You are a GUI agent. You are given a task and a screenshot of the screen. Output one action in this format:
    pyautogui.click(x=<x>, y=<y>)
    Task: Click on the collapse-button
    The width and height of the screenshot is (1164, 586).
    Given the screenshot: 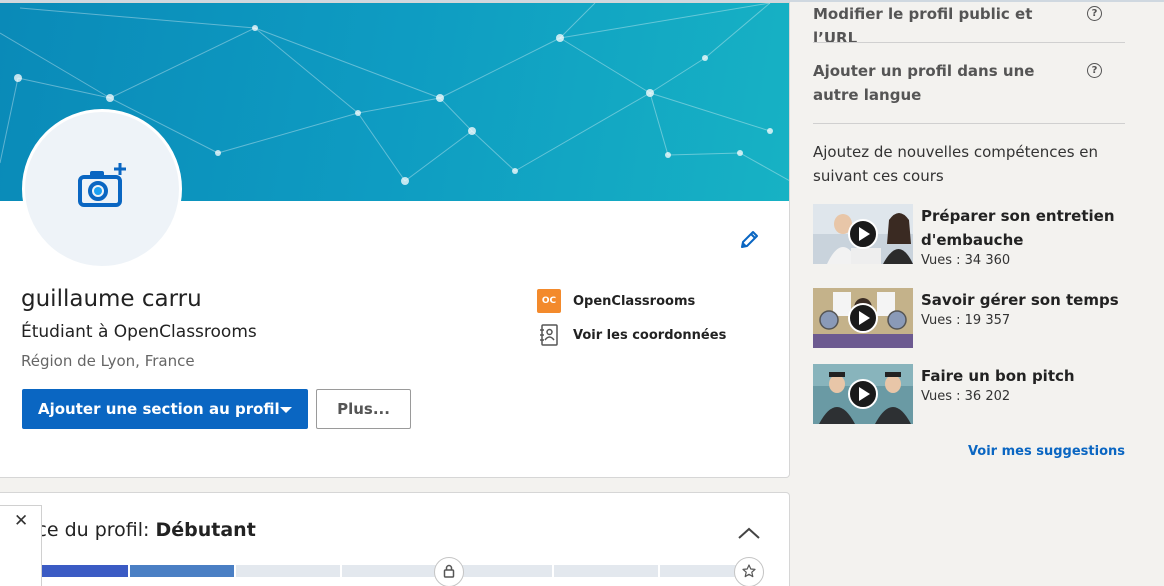 What is the action you would take?
    pyautogui.click(x=749, y=533)
    